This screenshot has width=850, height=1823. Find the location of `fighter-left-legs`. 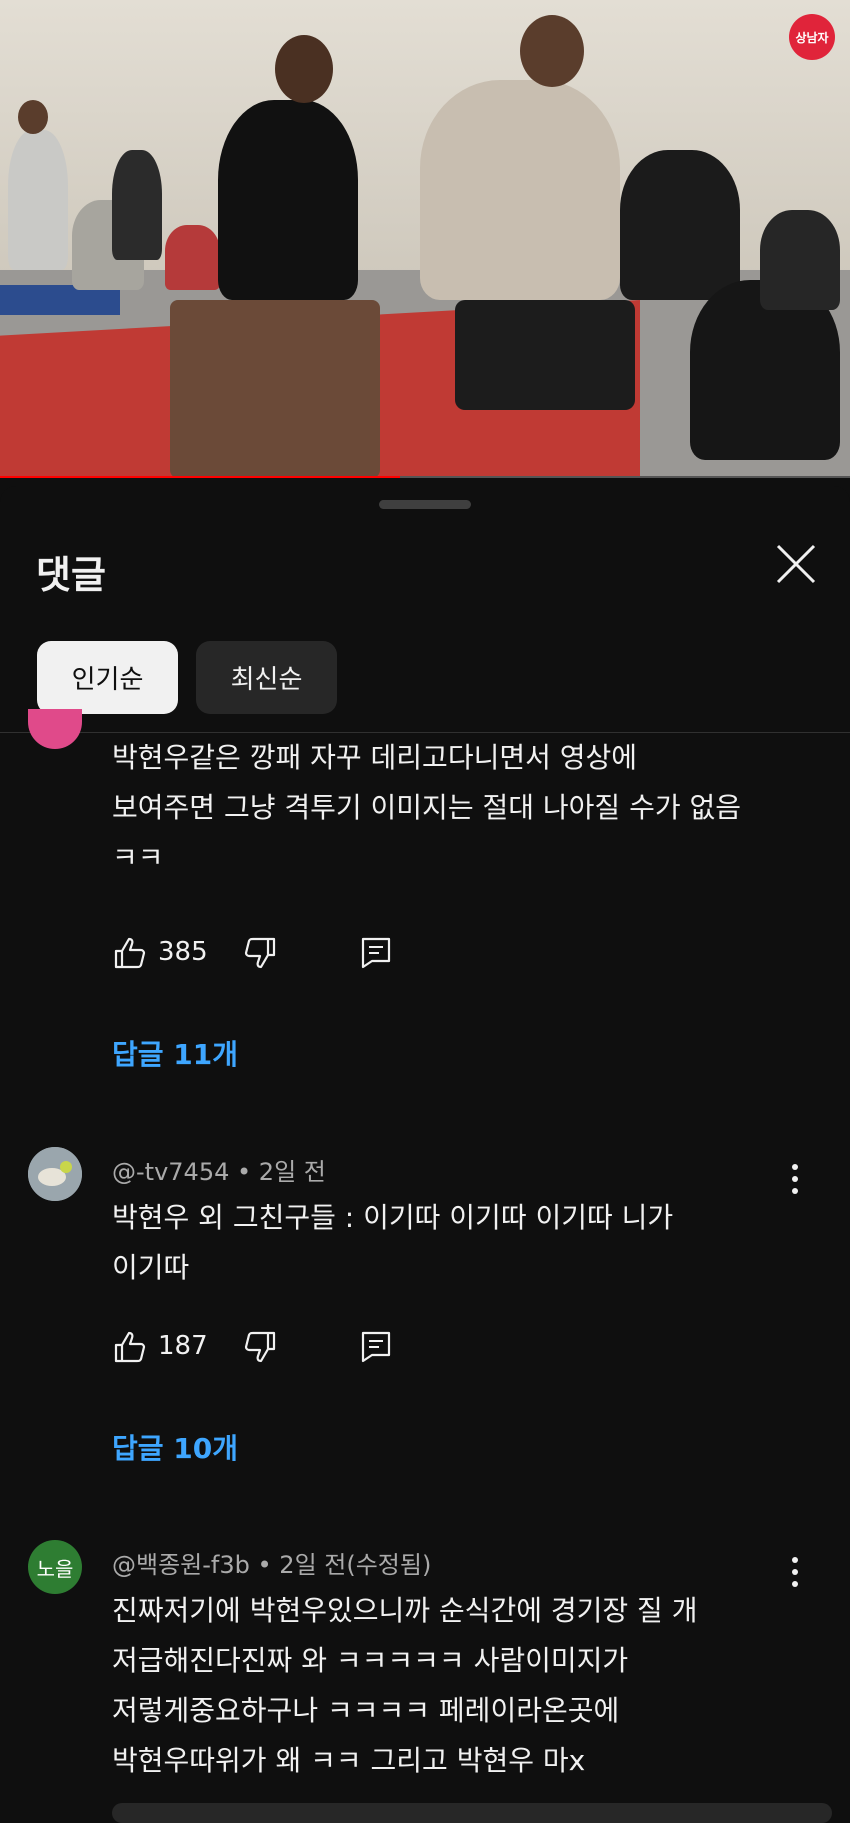

fighter-left-legs is located at coordinates (275, 389).